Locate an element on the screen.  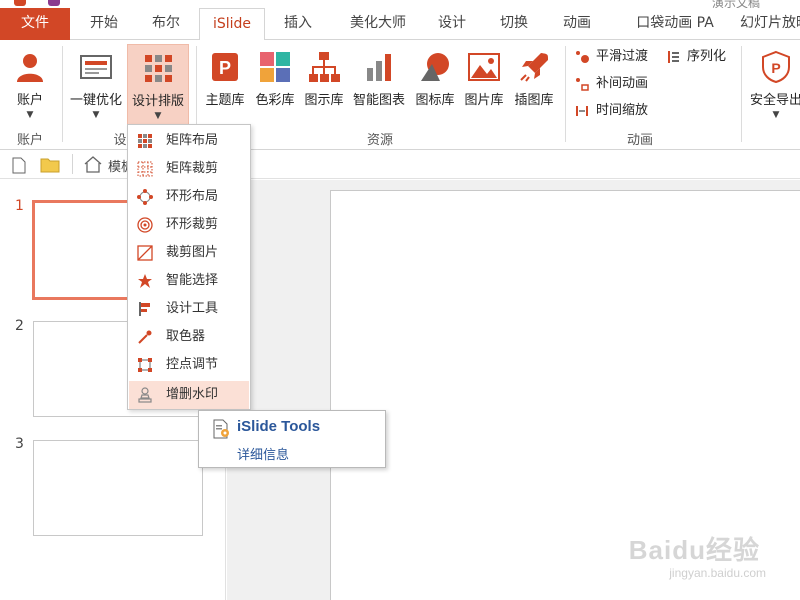
title-strip is located at coordinates (400, 4).